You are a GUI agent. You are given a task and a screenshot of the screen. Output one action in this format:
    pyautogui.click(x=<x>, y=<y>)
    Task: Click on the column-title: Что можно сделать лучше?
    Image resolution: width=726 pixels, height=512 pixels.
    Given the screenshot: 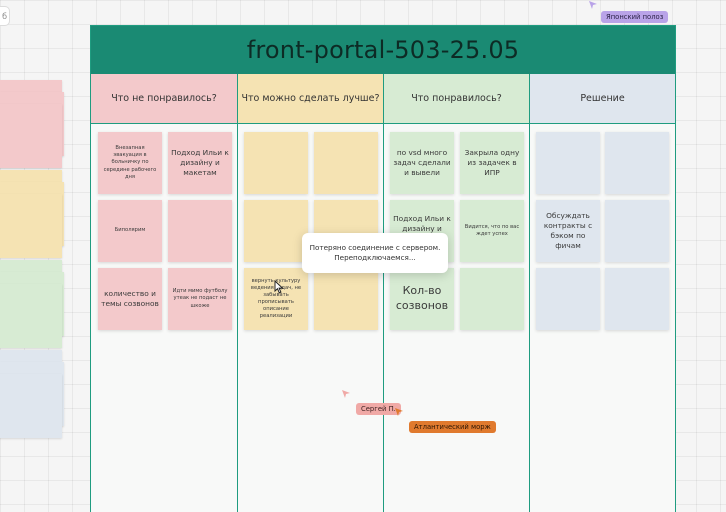 What is the action you would take?
    pyautogui.click(x=310, y=98)
    